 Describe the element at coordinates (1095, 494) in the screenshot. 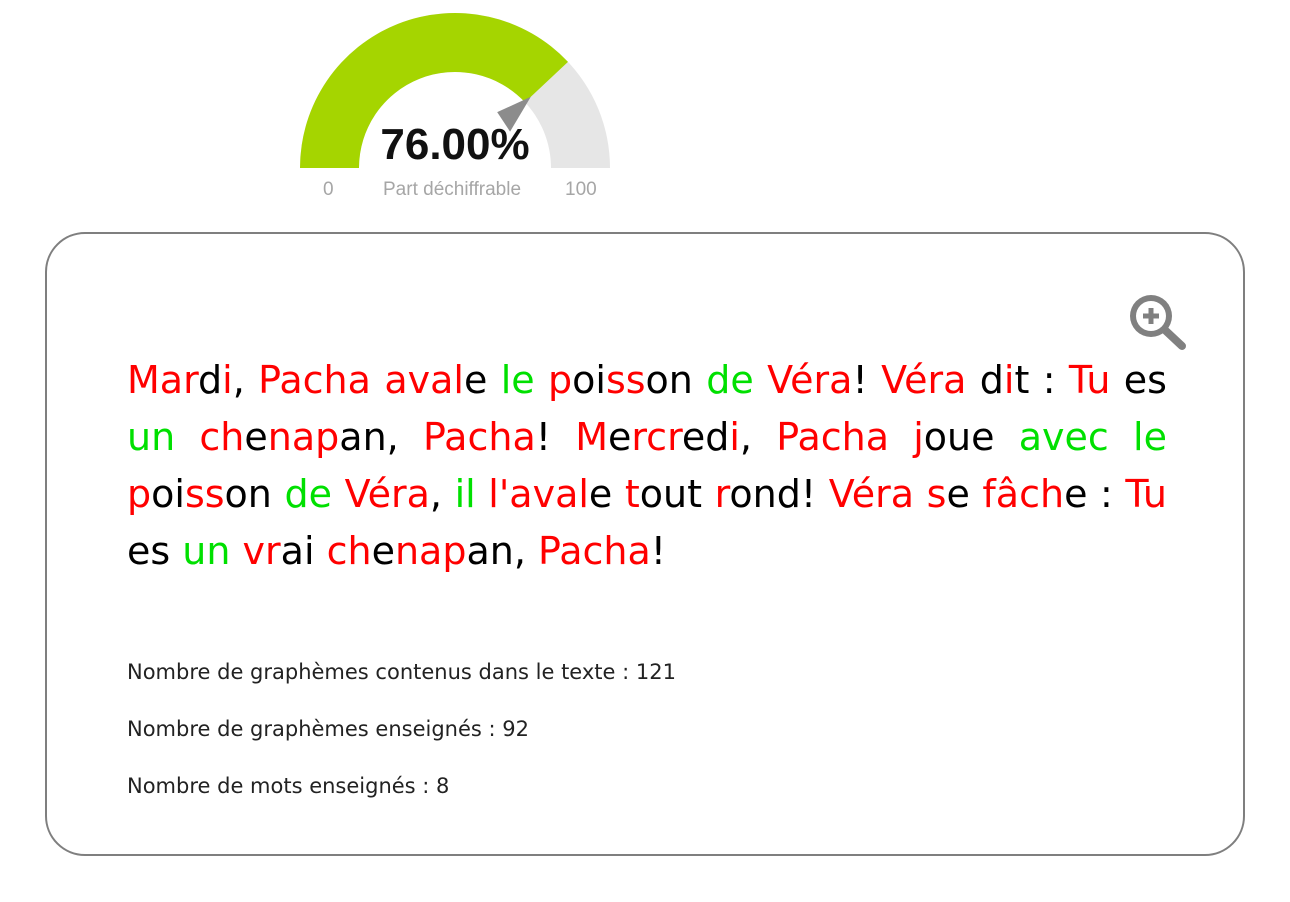

I see `text-segment: e :` at that location.